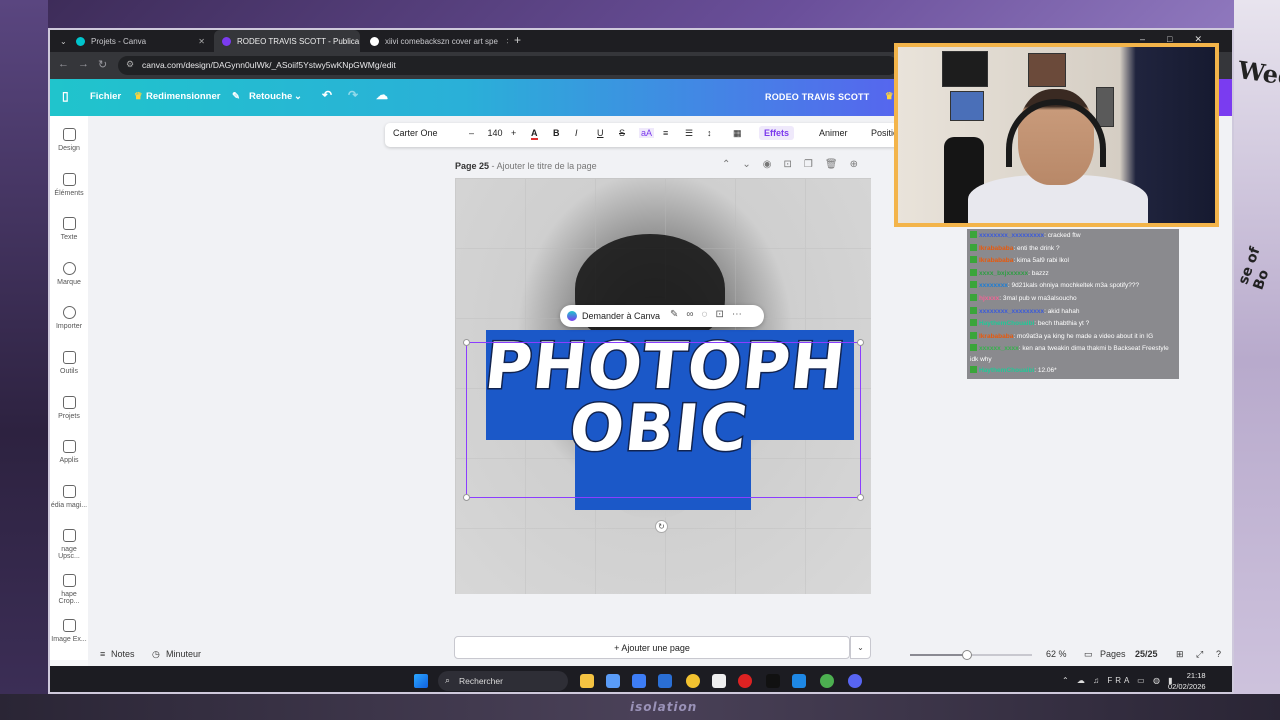 This screenshot has height=720, width=1280. Describe the element at coordinates (1056, 654) in the screenshot. I see `zoom-level: 62 %` at that location.